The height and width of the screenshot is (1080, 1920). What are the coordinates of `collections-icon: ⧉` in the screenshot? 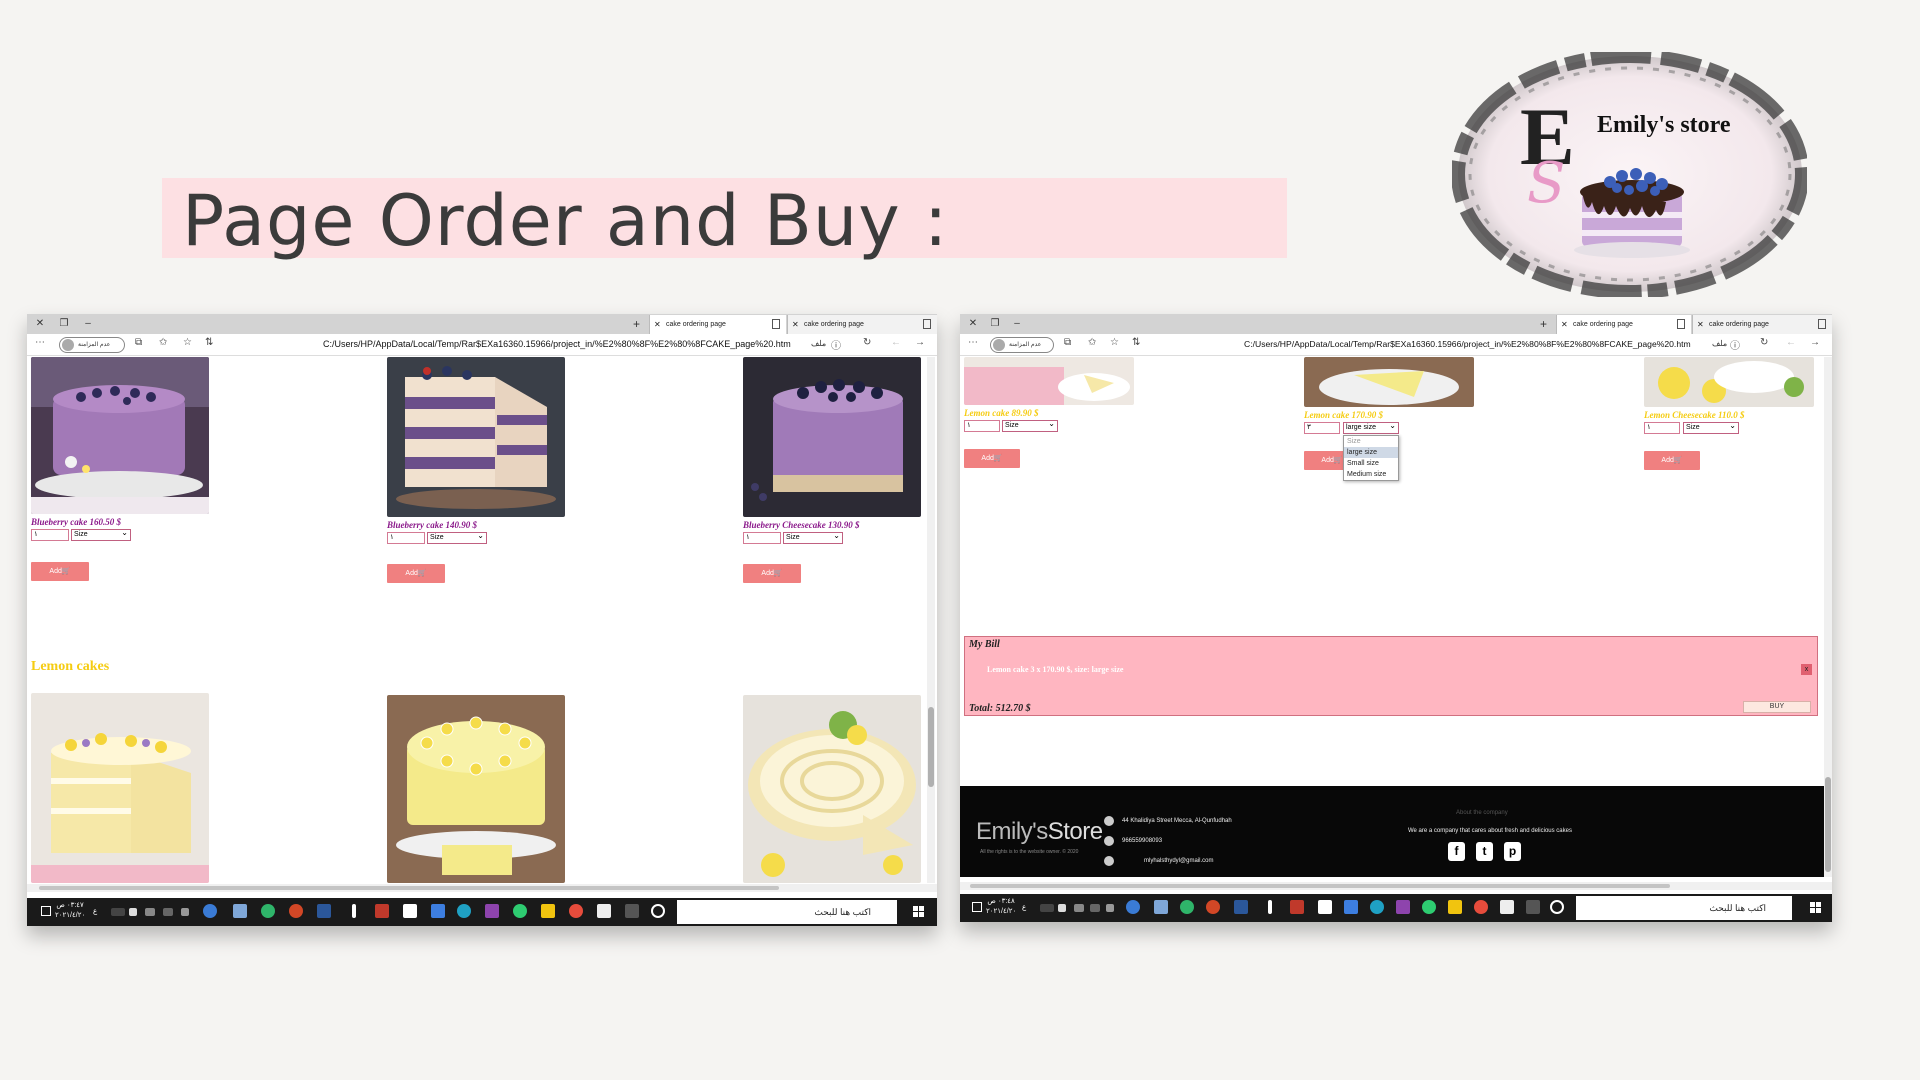 It's located at (138, 342).